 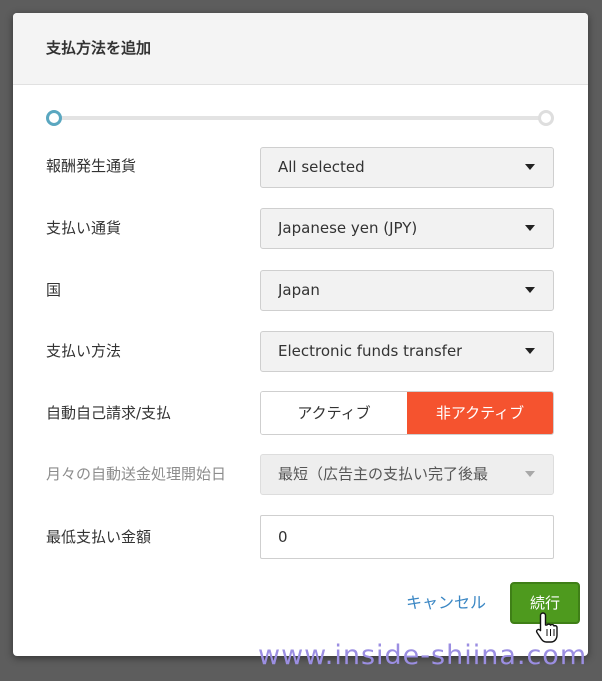 I want to click on payment-method-select: Electronic funds transfer, so click(x=407, y=351).